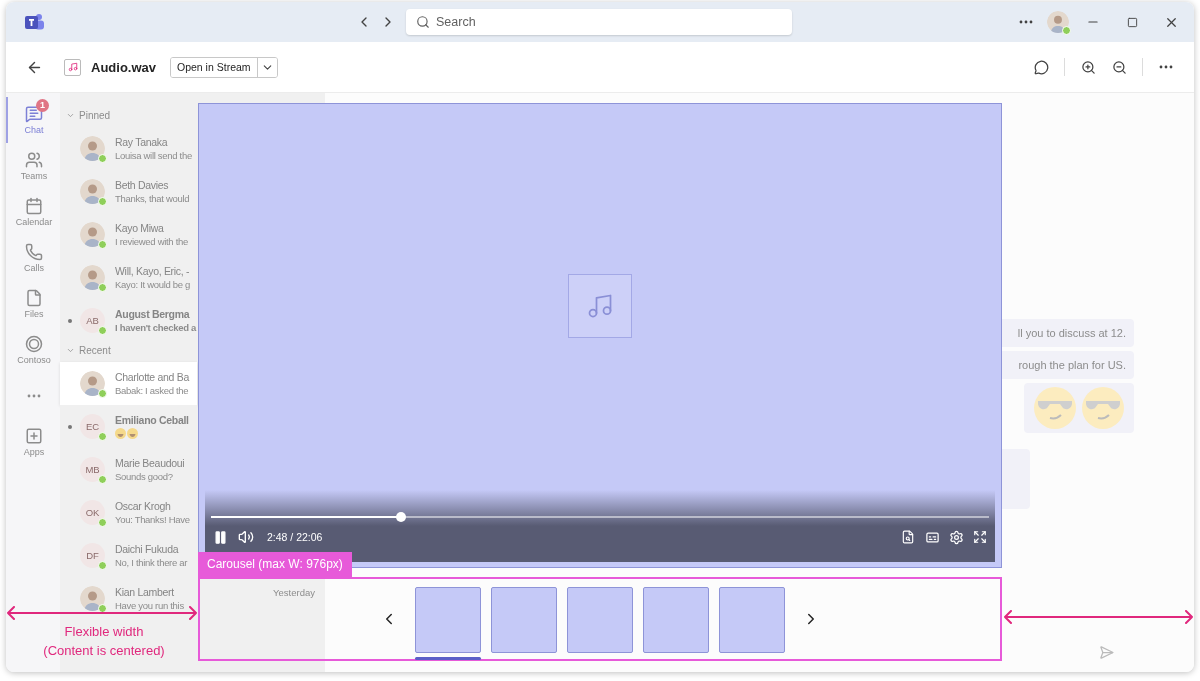  I want to click on rings-icon, so click(34, 344).